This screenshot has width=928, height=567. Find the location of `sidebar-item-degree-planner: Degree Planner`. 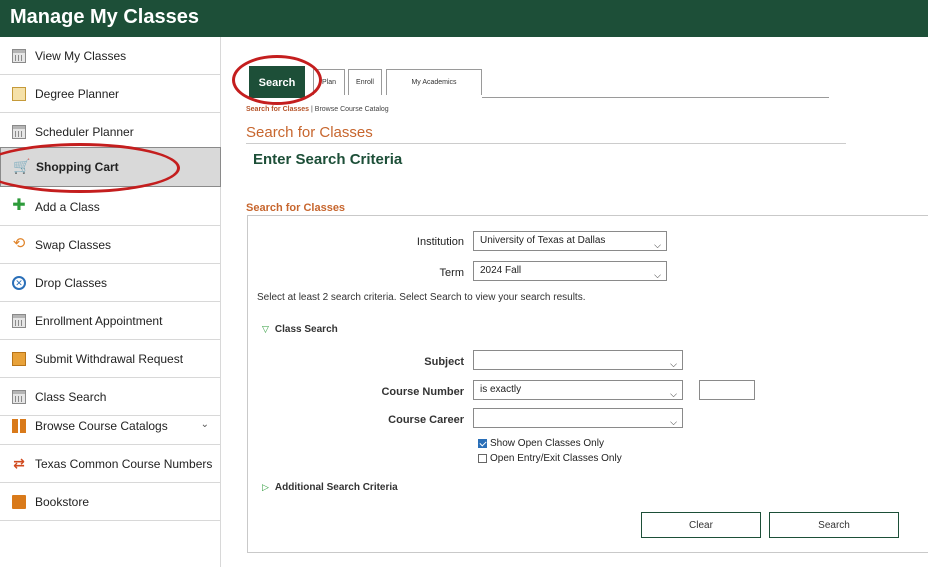

sidebar-item-degree-planner: Degree Planner is located at coordinates (110, 94).